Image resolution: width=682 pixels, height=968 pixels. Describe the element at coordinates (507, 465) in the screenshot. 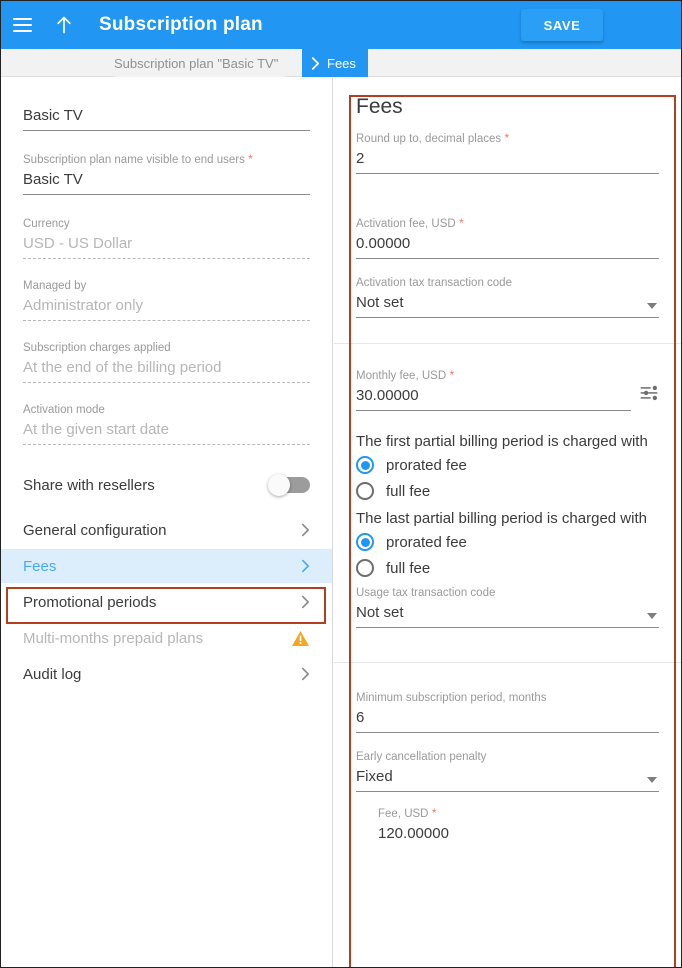

I see `first-partial-option-prorated: prorated fee` at that location.